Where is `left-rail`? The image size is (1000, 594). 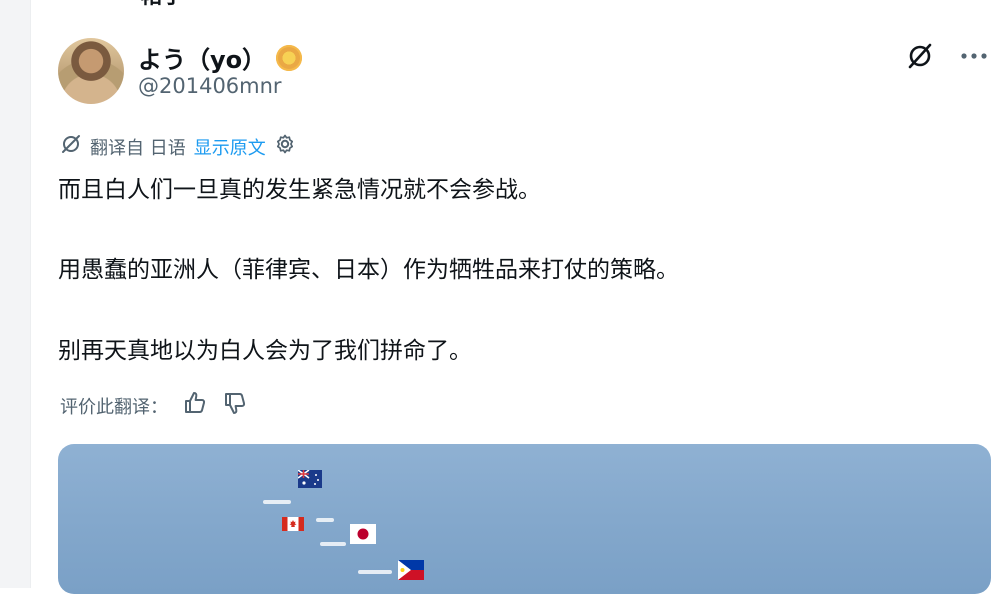 left-rail is located at coordinates (15, 294).